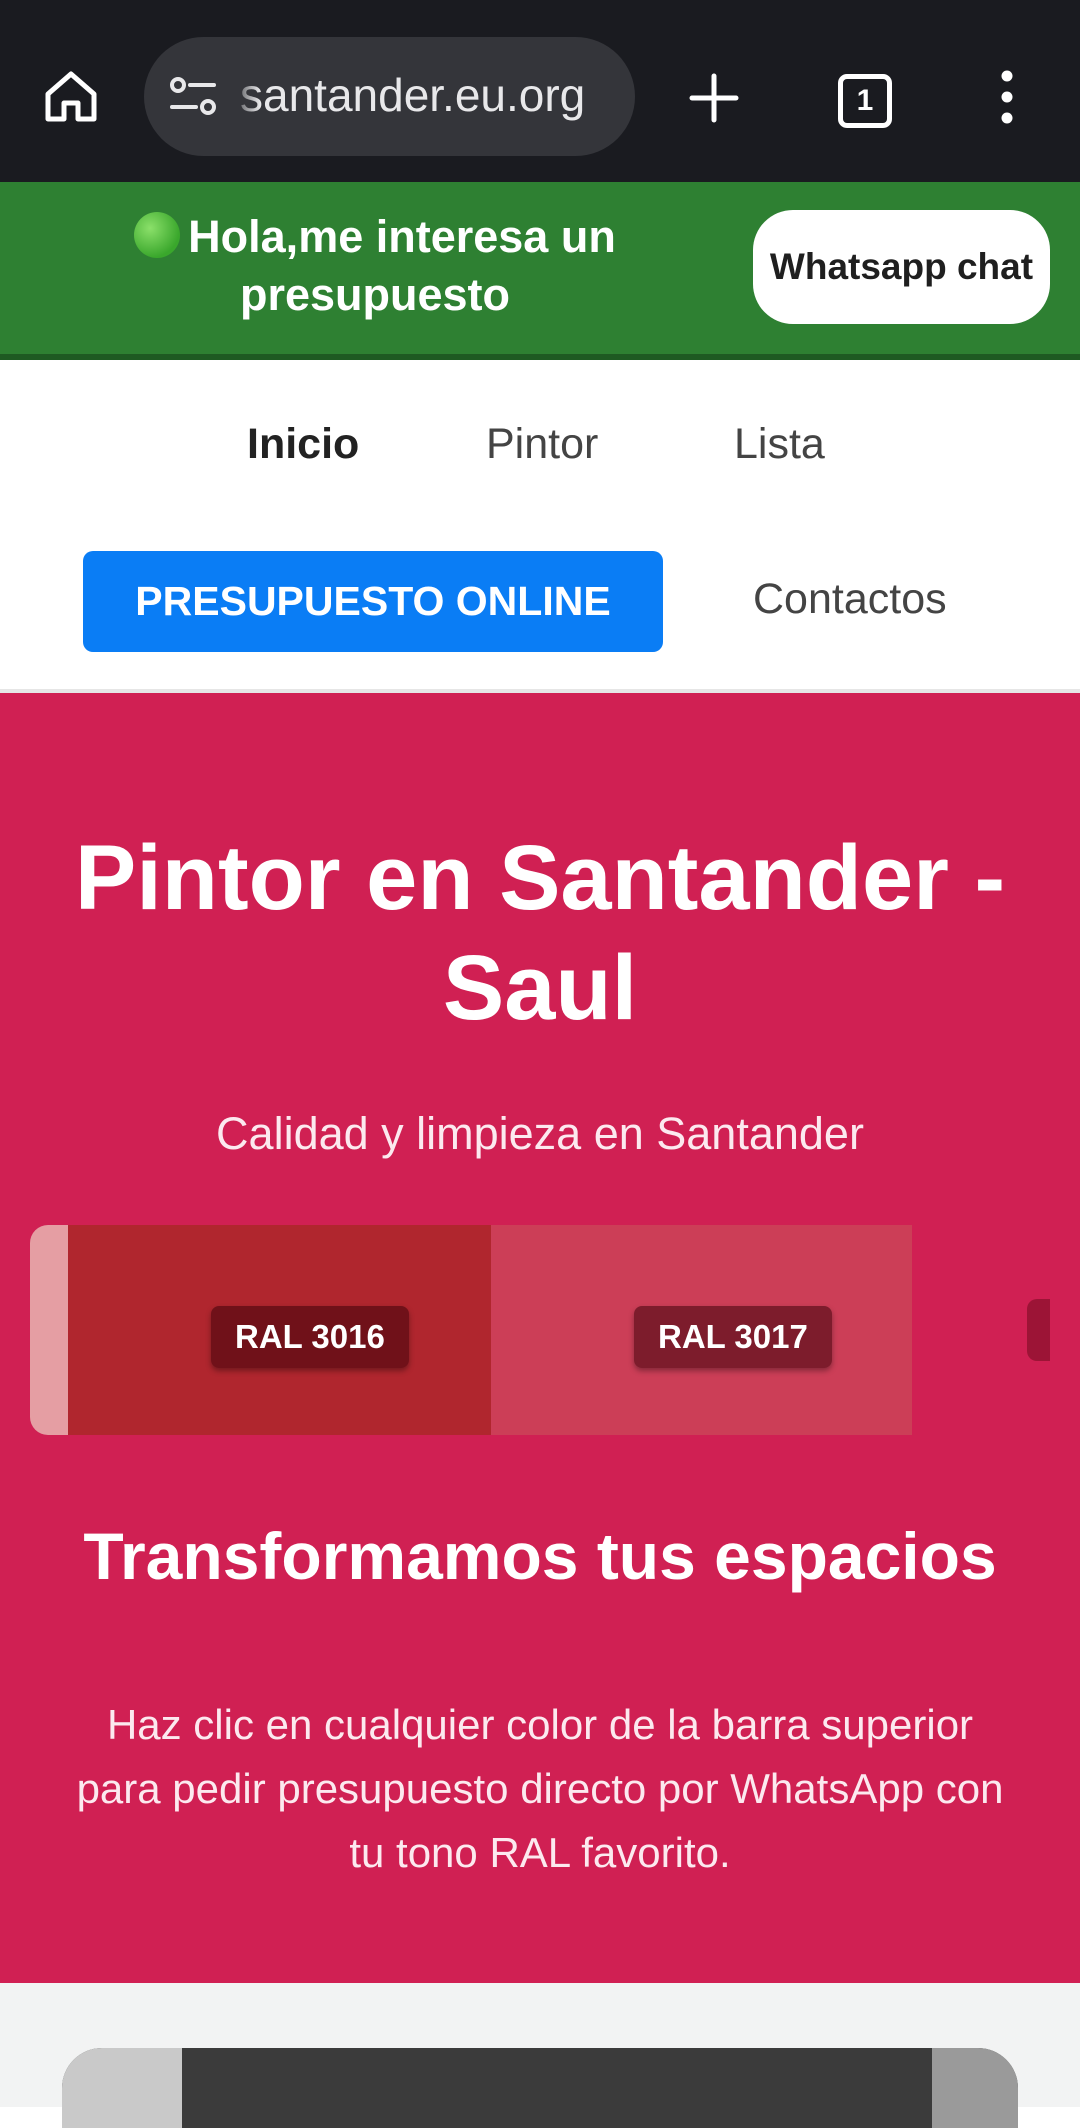 The image size is (1080, 2128). What do you see at coordinates (1007, 97) in the screenshot?
I see `more-menu-icon` at bounding box center [1007, 97].